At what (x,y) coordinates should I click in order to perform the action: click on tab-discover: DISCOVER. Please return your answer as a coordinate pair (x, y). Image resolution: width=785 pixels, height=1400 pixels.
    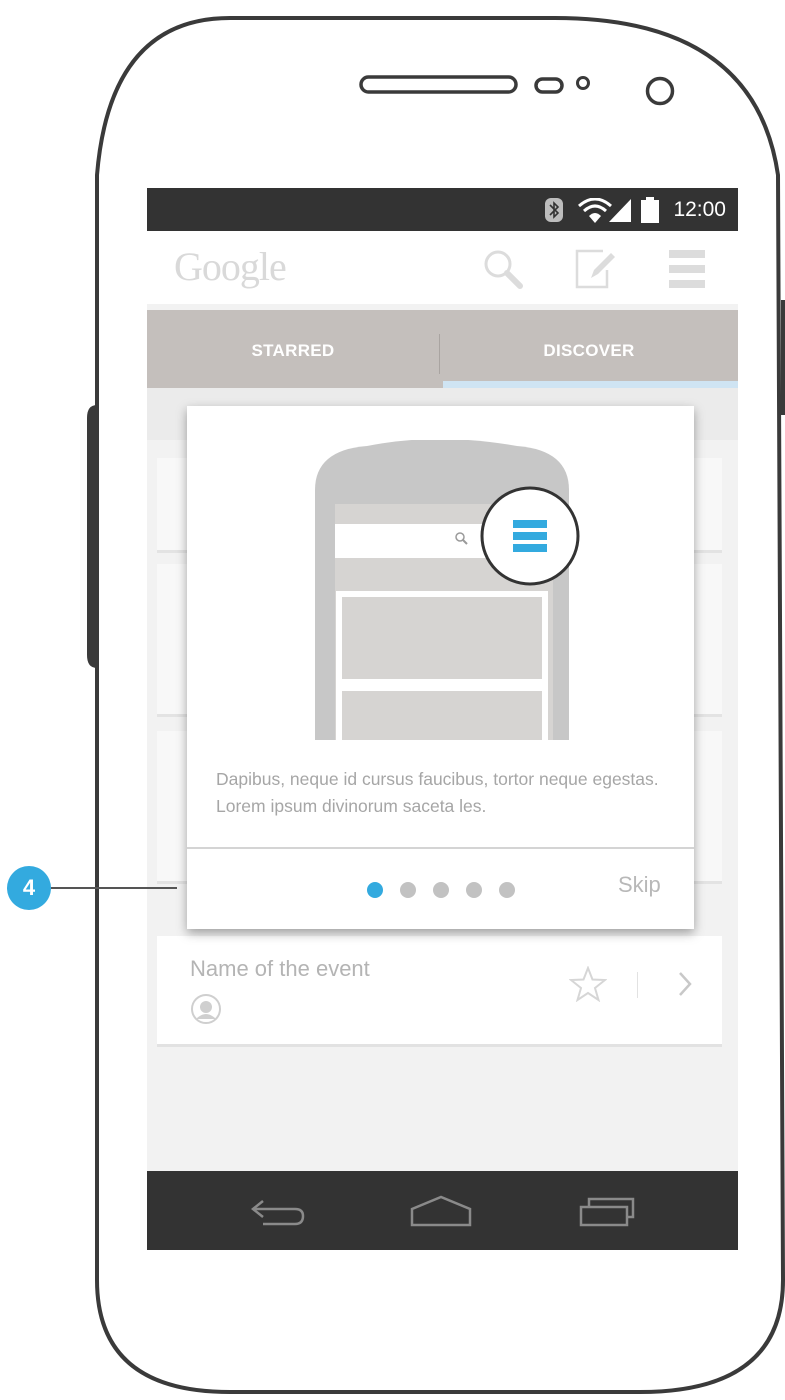
    Looking at the image, I should click on (589, 349).